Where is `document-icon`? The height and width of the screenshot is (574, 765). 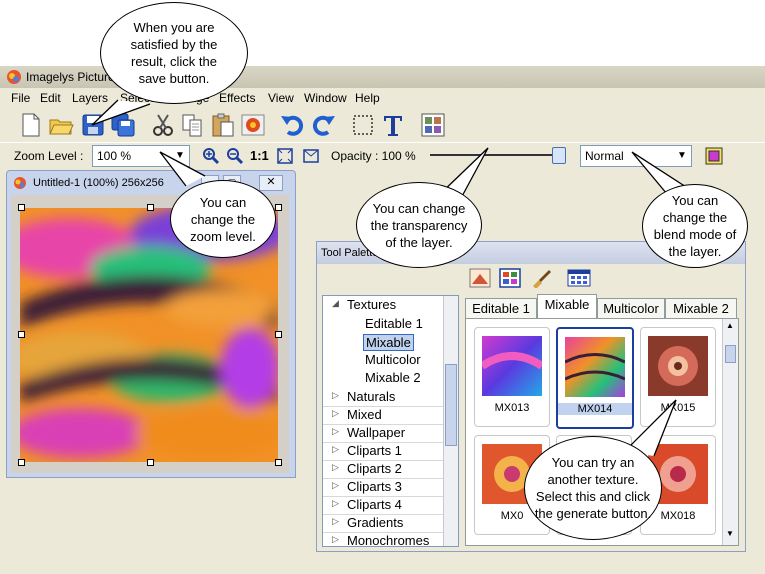
document-icon is located at coordinates (20, 183).